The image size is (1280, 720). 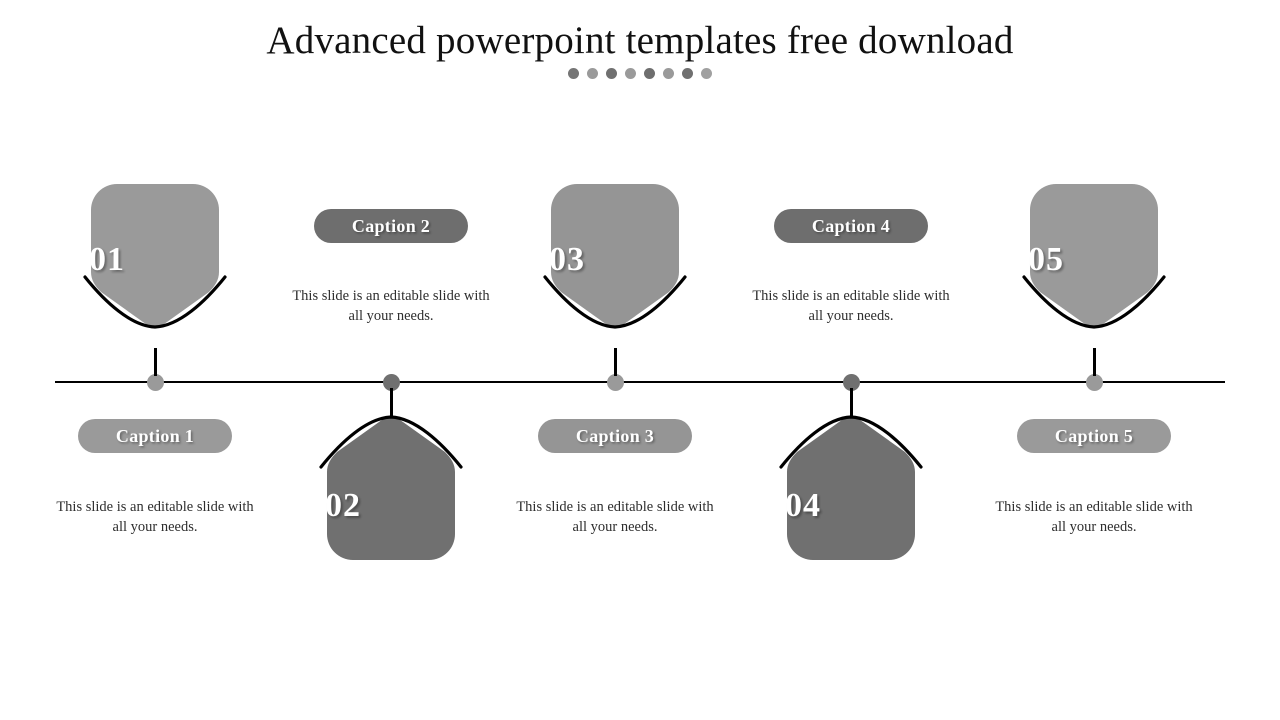 I want to click on caption-pill-2: Caption 2, so click(x=391, y=226).